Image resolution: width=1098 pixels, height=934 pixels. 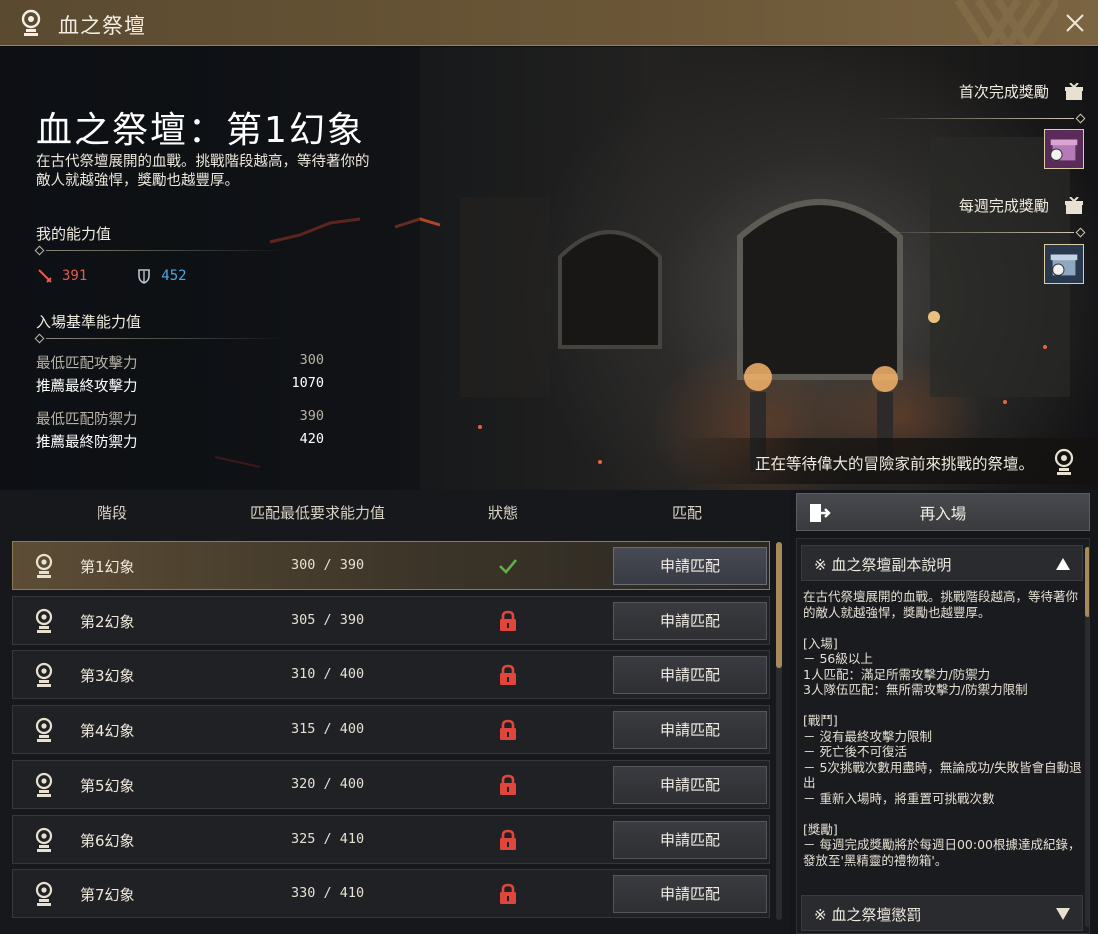 I want to click on first-clear-reward-header: 首次完成獎勵, so click(x=1021, y=91).